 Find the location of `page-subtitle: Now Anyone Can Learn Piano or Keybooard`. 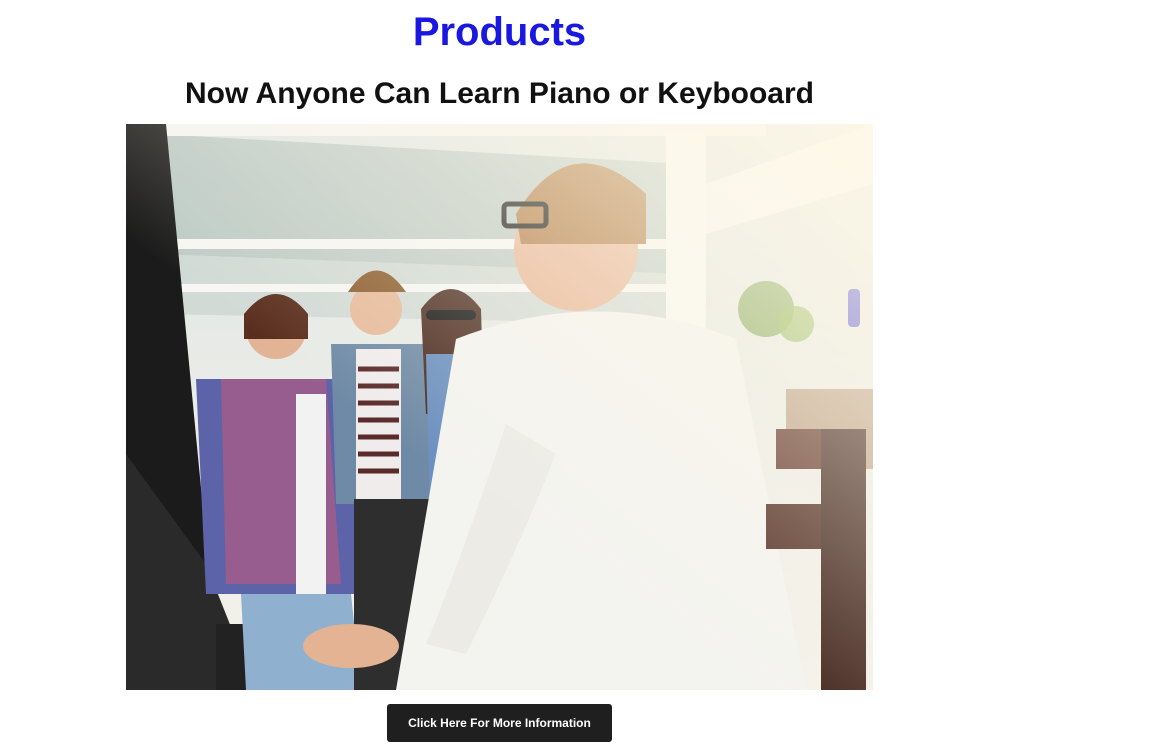

page-subtitle: Now Anyone Can Learn Piano or Keybooard is located at coordinates (499, 93).